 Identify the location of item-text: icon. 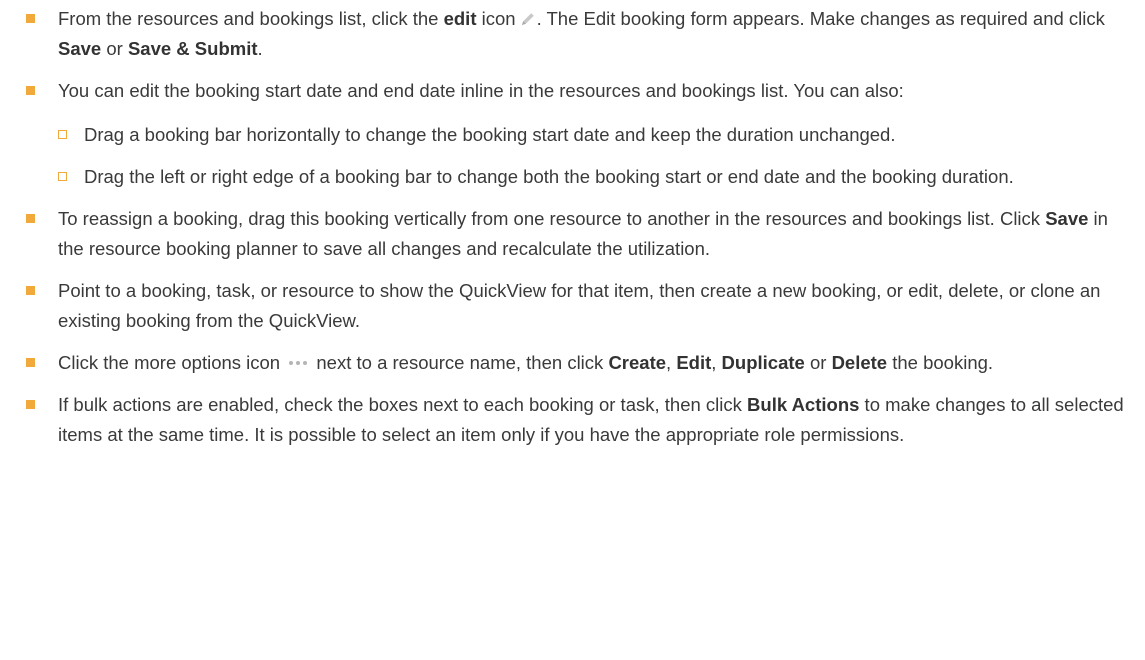
(496, 18).